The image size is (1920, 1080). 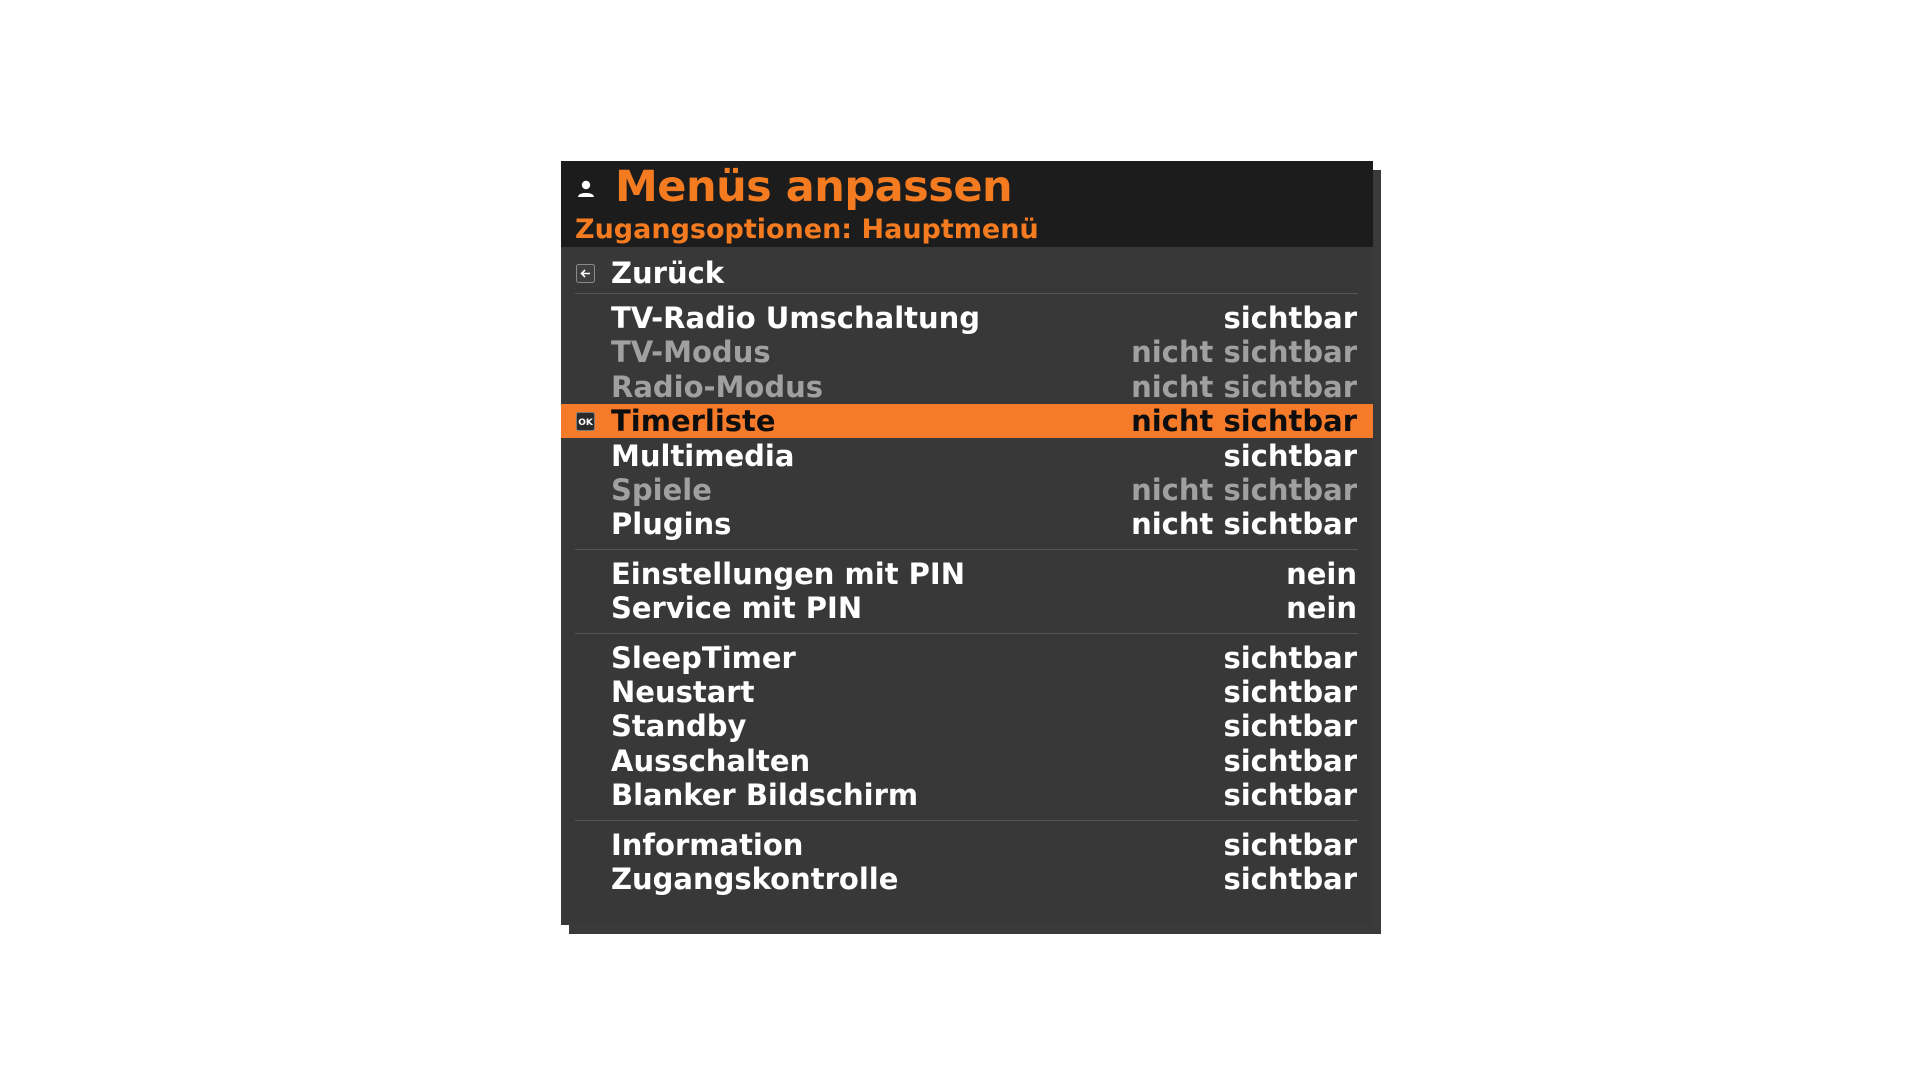 What do you see at coordinates (703, 657) in the screenshot?
I see `menu-item-label: SleepTimer` at bounding box center [703, 657].